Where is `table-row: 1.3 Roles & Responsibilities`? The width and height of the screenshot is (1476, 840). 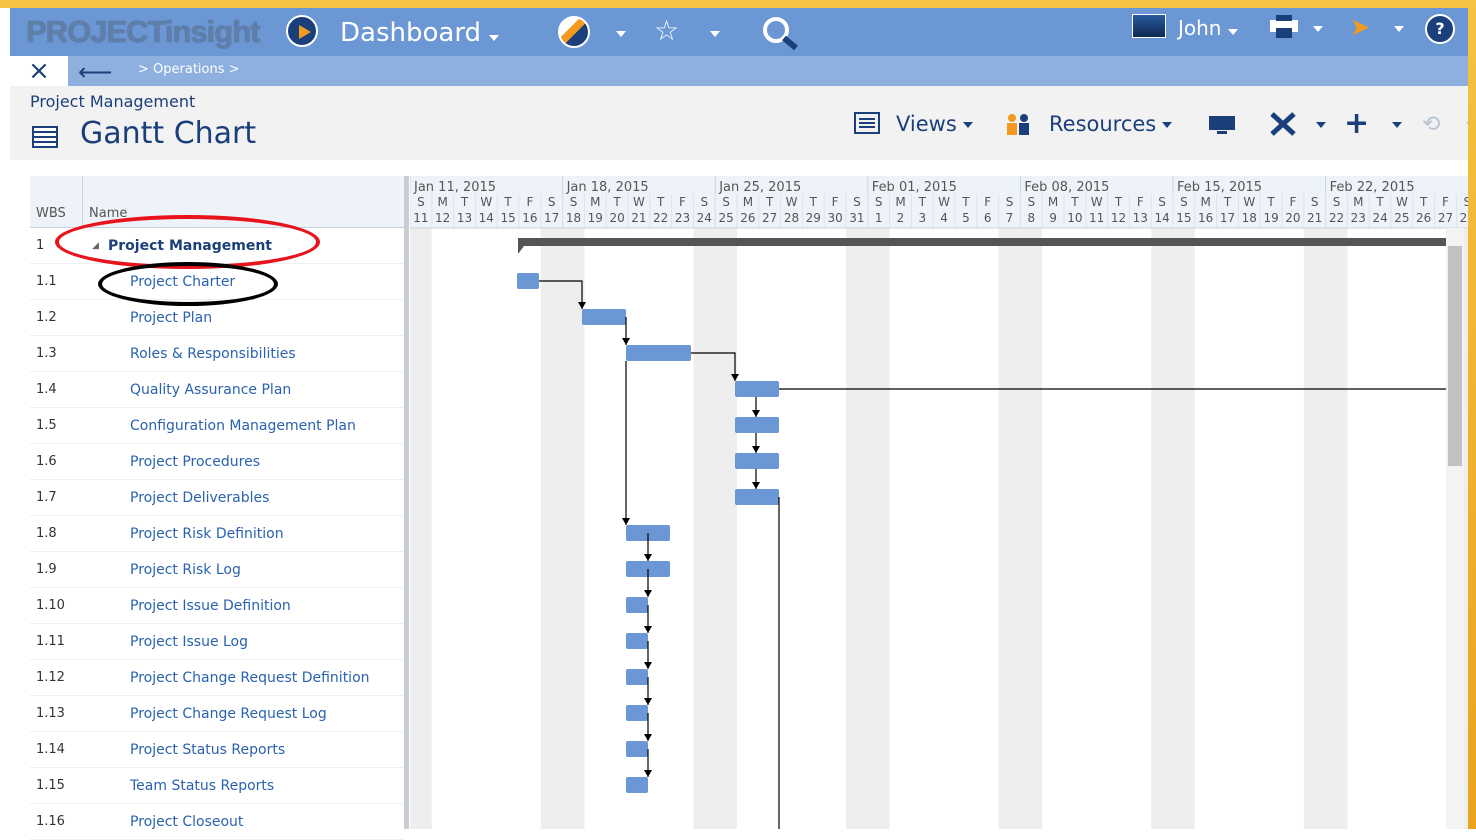
table-row: 1.3 Roles & Responsibilities is located at coordinates (217, 354).